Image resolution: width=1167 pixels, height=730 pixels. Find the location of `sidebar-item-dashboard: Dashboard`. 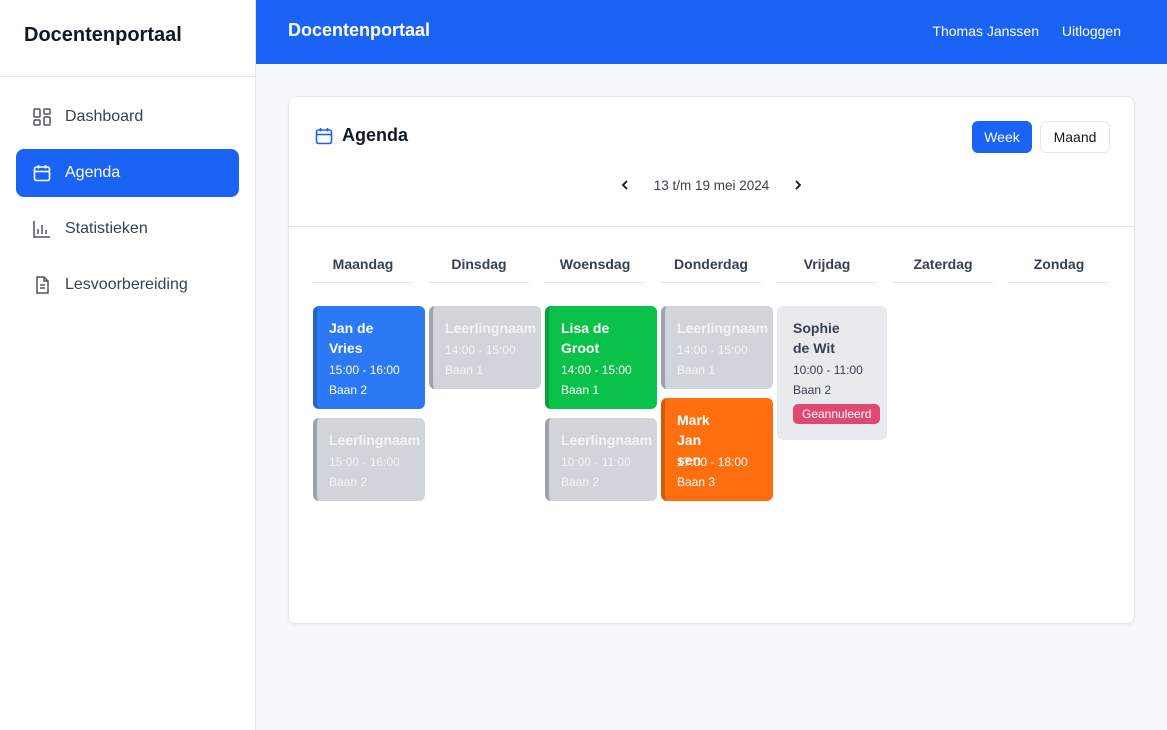

sidebar-item-dashboard: Dashboard is located at coordinates (127, 117).